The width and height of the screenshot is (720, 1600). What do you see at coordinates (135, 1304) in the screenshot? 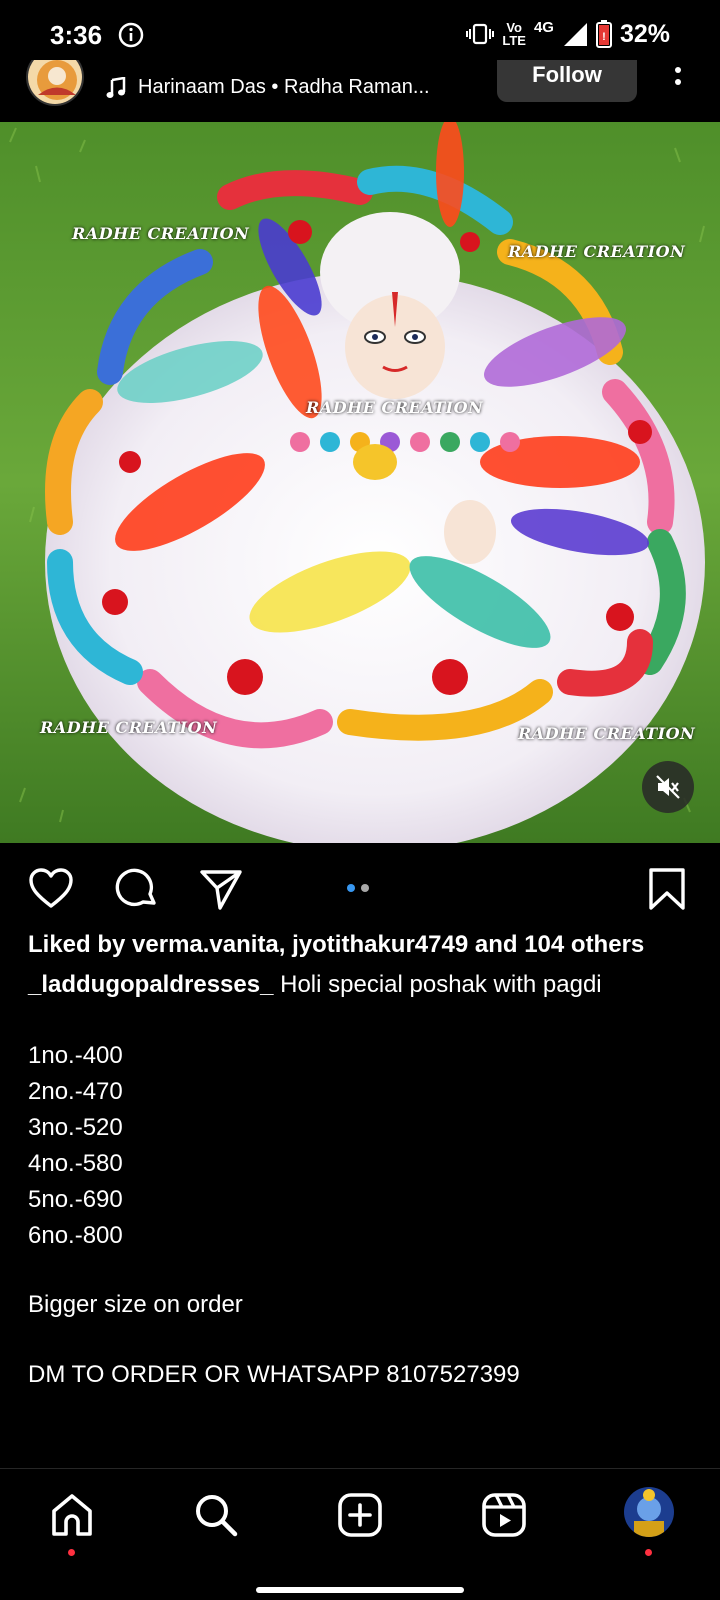
I see `caption-note: Bigger size on order` at bounding box center [135, 1304].